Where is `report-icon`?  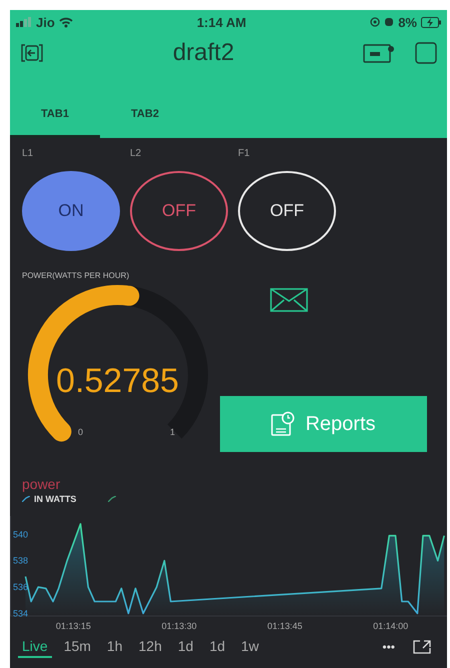 report-icon is located at coordinates (283, 424).